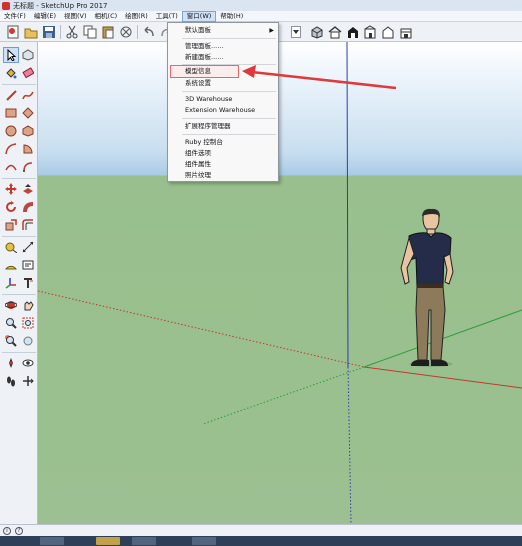 The image size is (522, 546). Describe the element at coordinates (108, 32) in the screenshot. I see `paste-icon` at that location.